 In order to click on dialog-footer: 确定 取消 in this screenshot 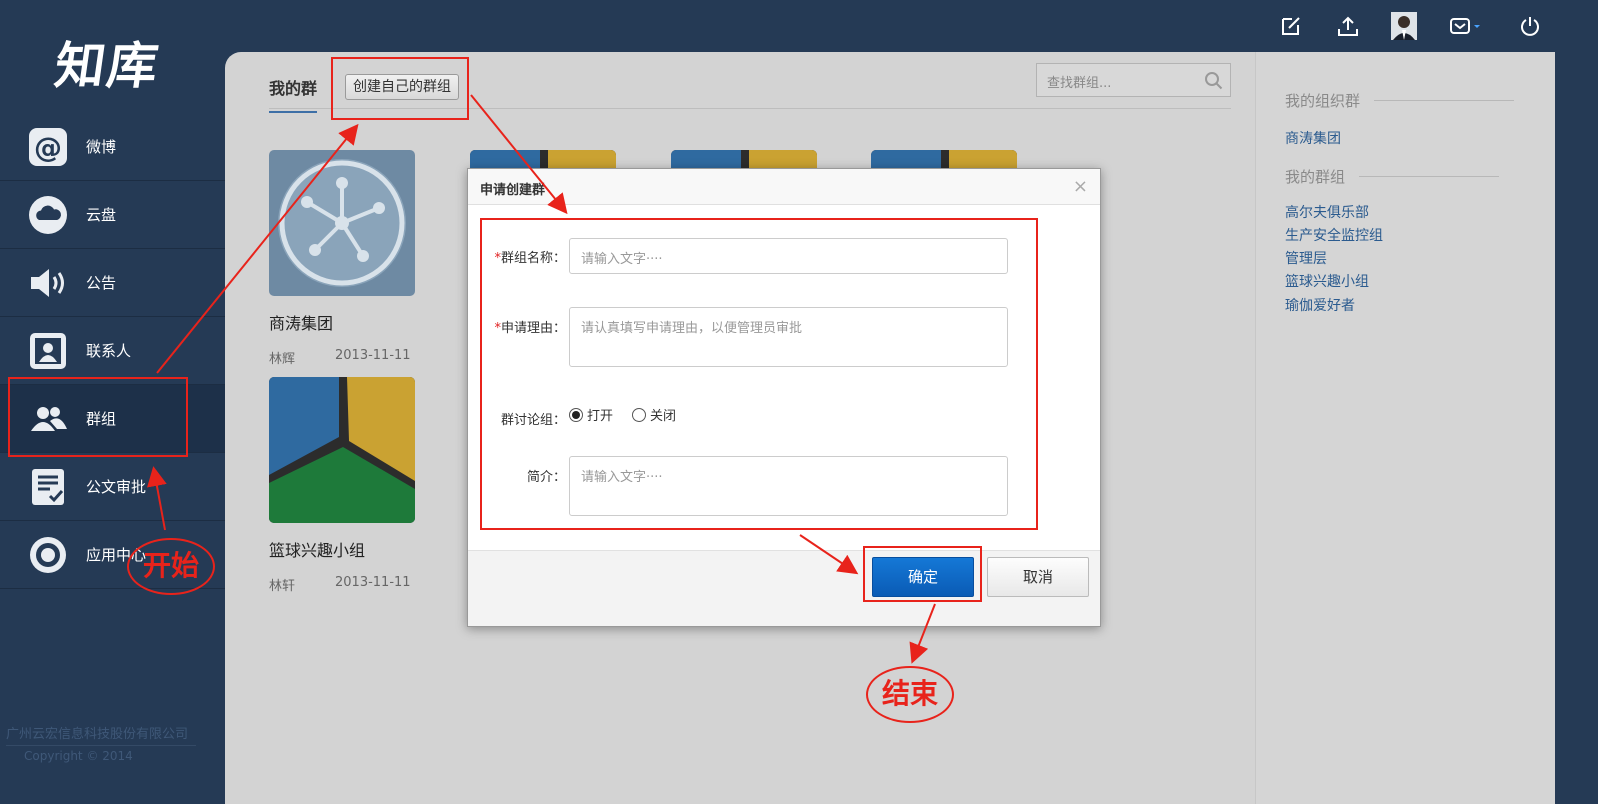, I will do `click(784, 588)`.